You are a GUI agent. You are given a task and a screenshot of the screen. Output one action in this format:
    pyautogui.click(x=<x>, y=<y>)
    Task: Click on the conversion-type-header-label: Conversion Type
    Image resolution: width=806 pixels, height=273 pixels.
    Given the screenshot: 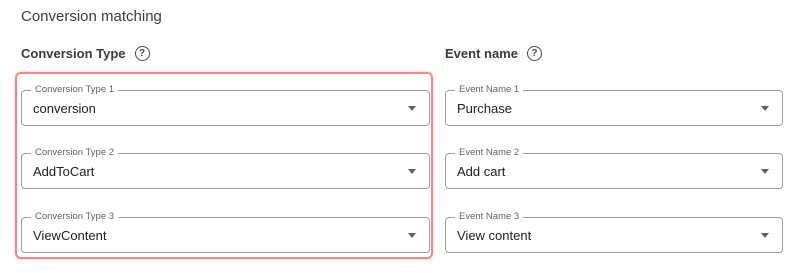 What is the action you would take?
    pyautogui.click(x=73, y=53)
    